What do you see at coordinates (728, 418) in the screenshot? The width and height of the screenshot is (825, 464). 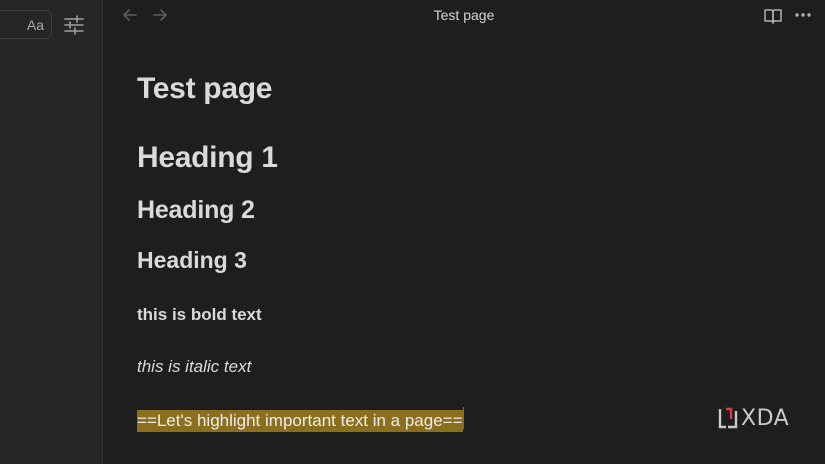 I see `xda-logo-icon` at bounding box center [728, 418].